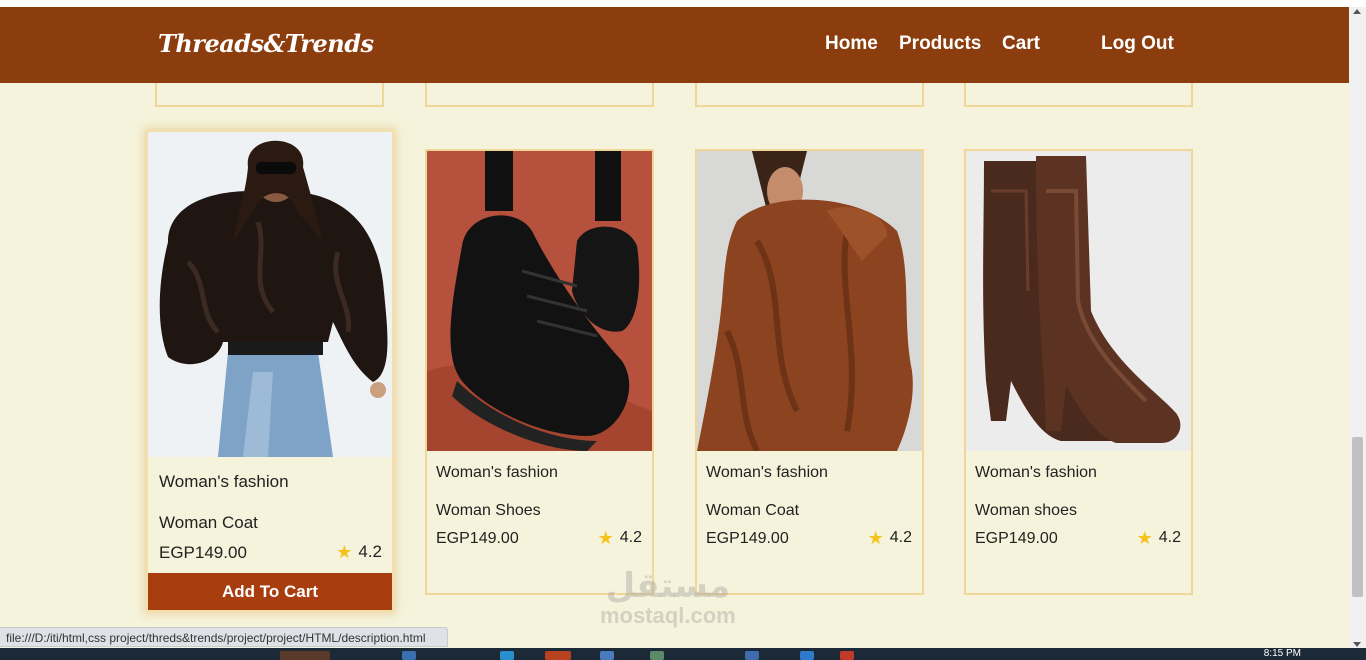 This screenshot has width=1366, height=660. Describe the element at coordinates (1357, 517) in the screenshot. I see `scroll-thumb` at that location.